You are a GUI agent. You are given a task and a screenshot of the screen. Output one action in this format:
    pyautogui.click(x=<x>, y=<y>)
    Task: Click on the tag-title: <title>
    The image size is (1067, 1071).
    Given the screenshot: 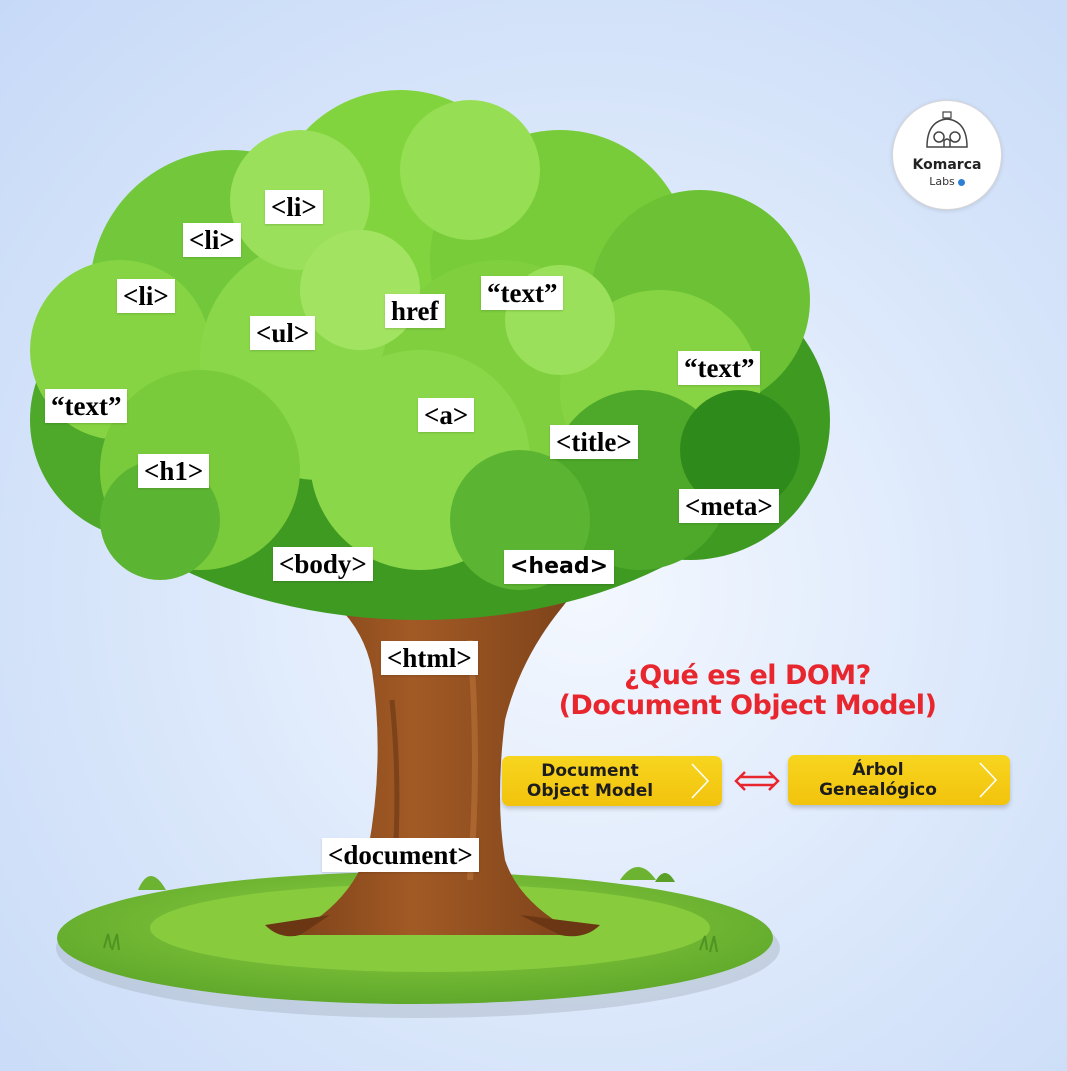 What is the action you would take?
    pyautogui.click(x=594, y=442)
    